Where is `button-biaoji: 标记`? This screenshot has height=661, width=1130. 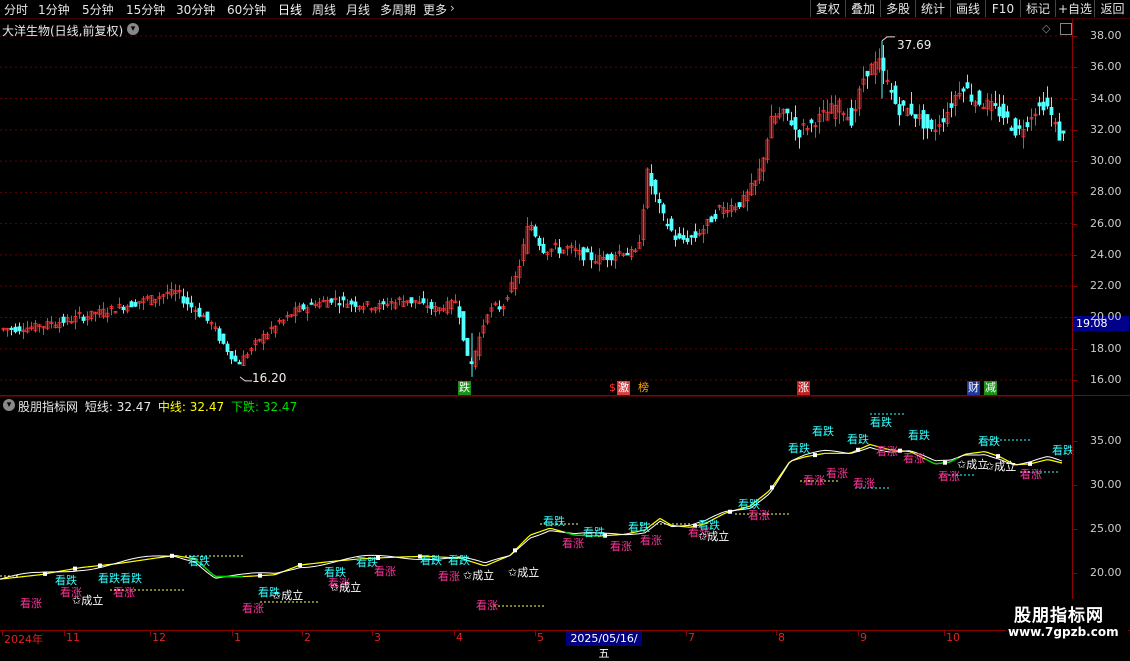 button-biaoji: 标记 is located at coordinates (1037, 8).